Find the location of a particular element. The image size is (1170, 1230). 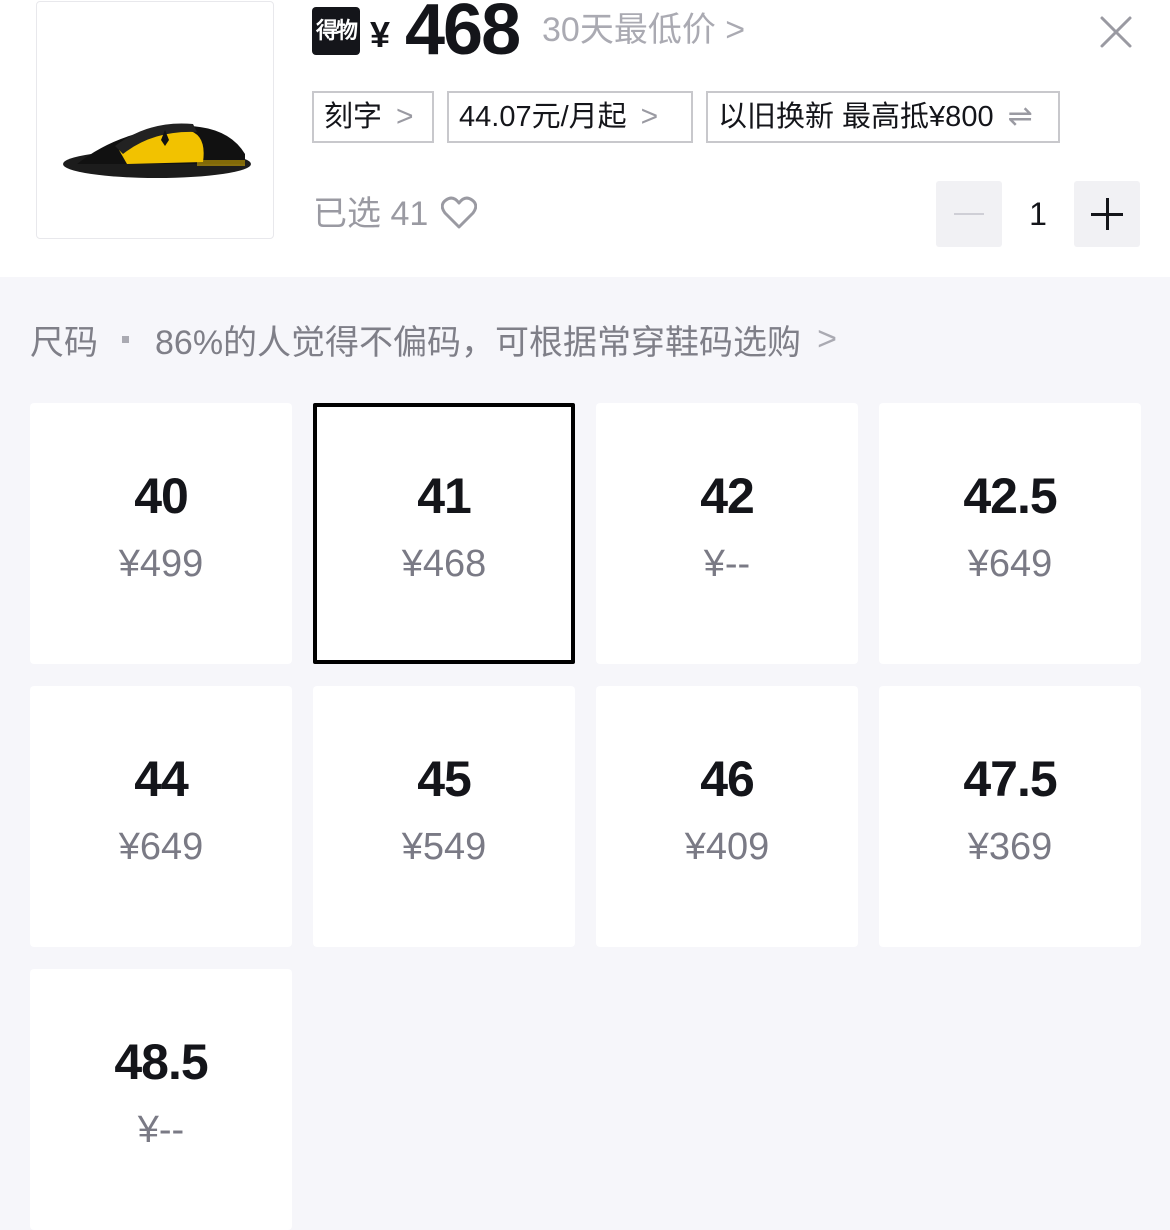

size-label: 46 is located at coordinates (727, 779).